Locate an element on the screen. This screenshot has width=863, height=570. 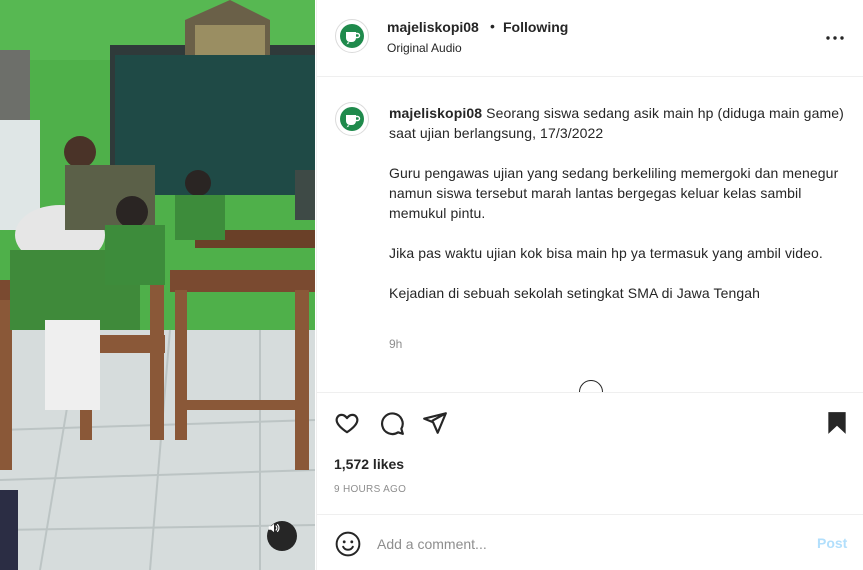
comment-bar: Post is located at coordinates (590, 542).